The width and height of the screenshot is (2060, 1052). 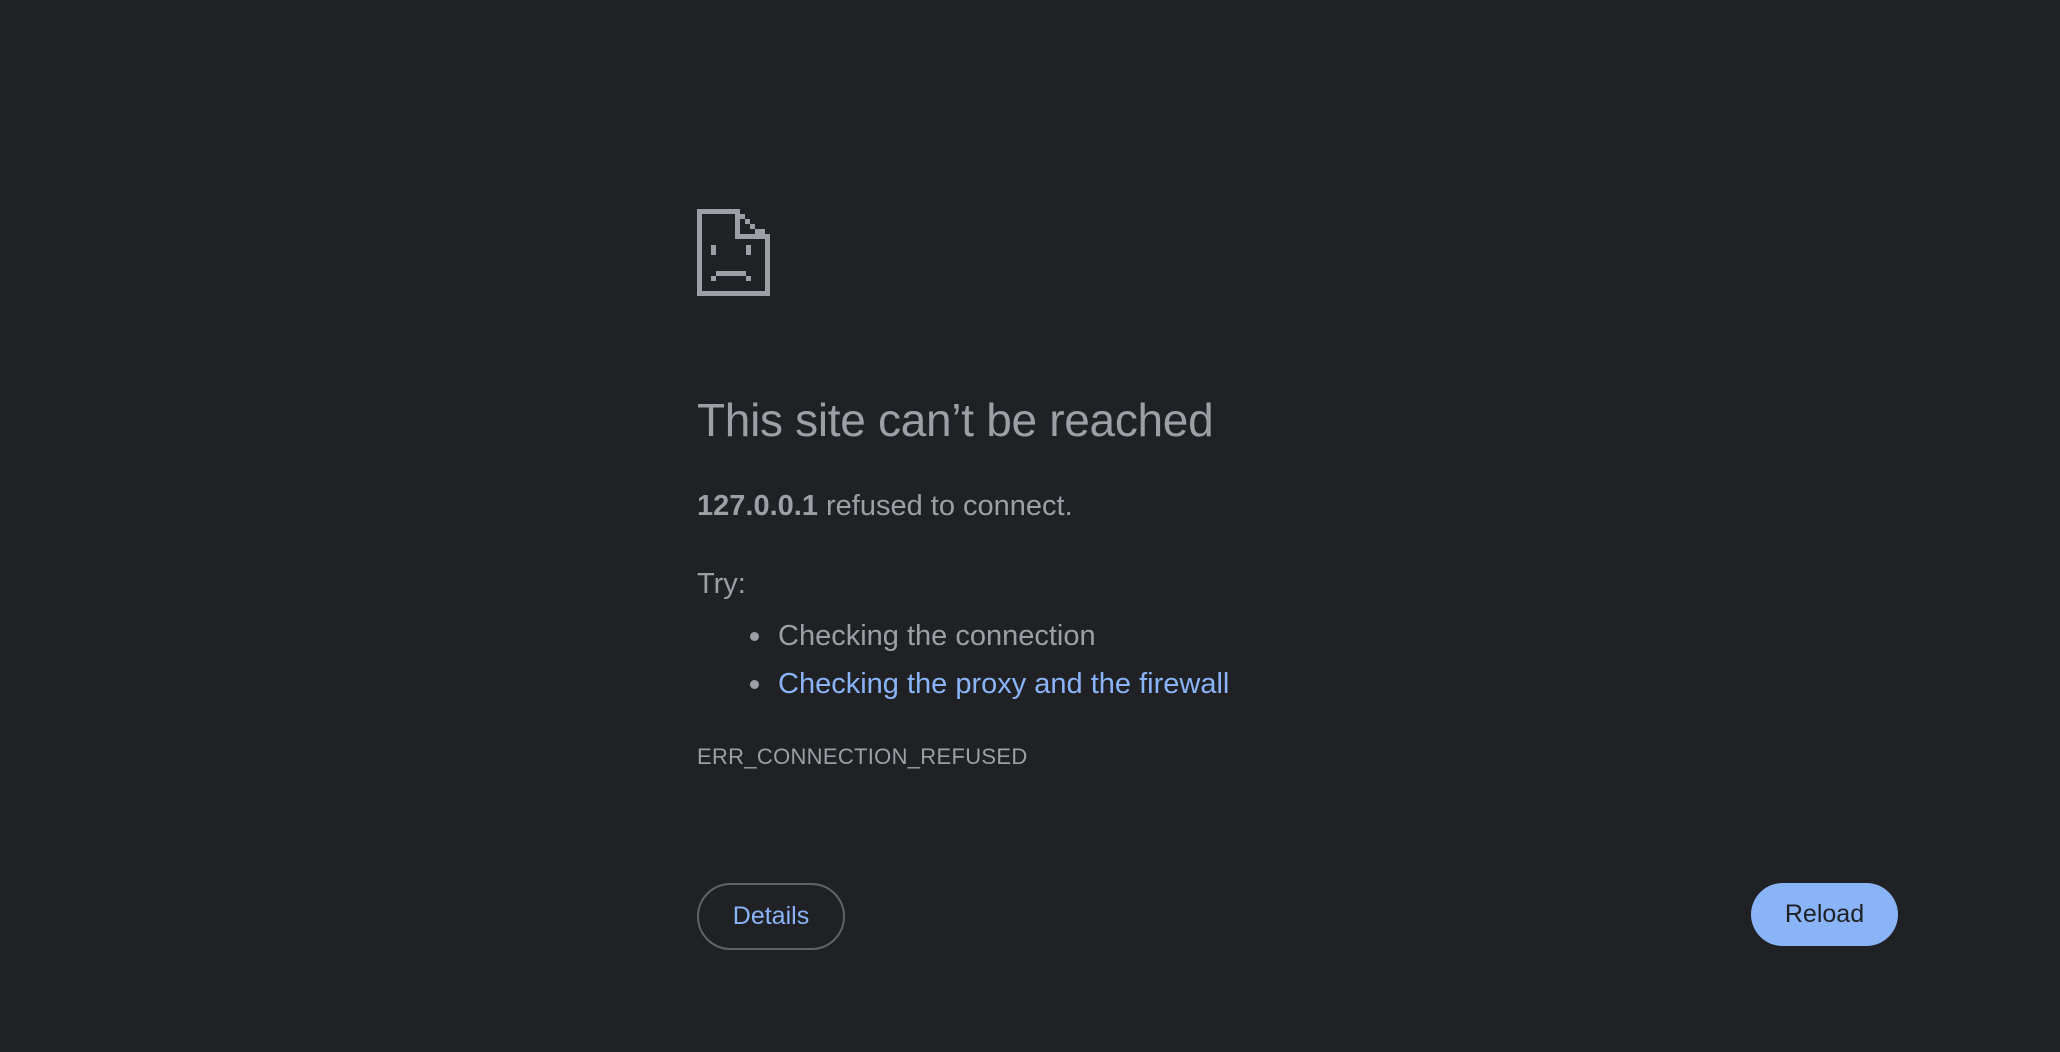 What do you see at coordinates (757, 506) in the screenshot?
I see `host-address: 127.0.0.1` at bounding box center [757, 506].